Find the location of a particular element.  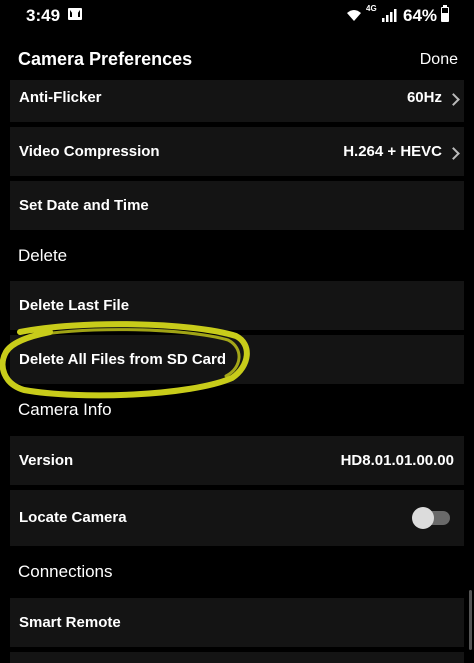

anti-flicker-value: 60Hz is located at coordinates (424, 97).